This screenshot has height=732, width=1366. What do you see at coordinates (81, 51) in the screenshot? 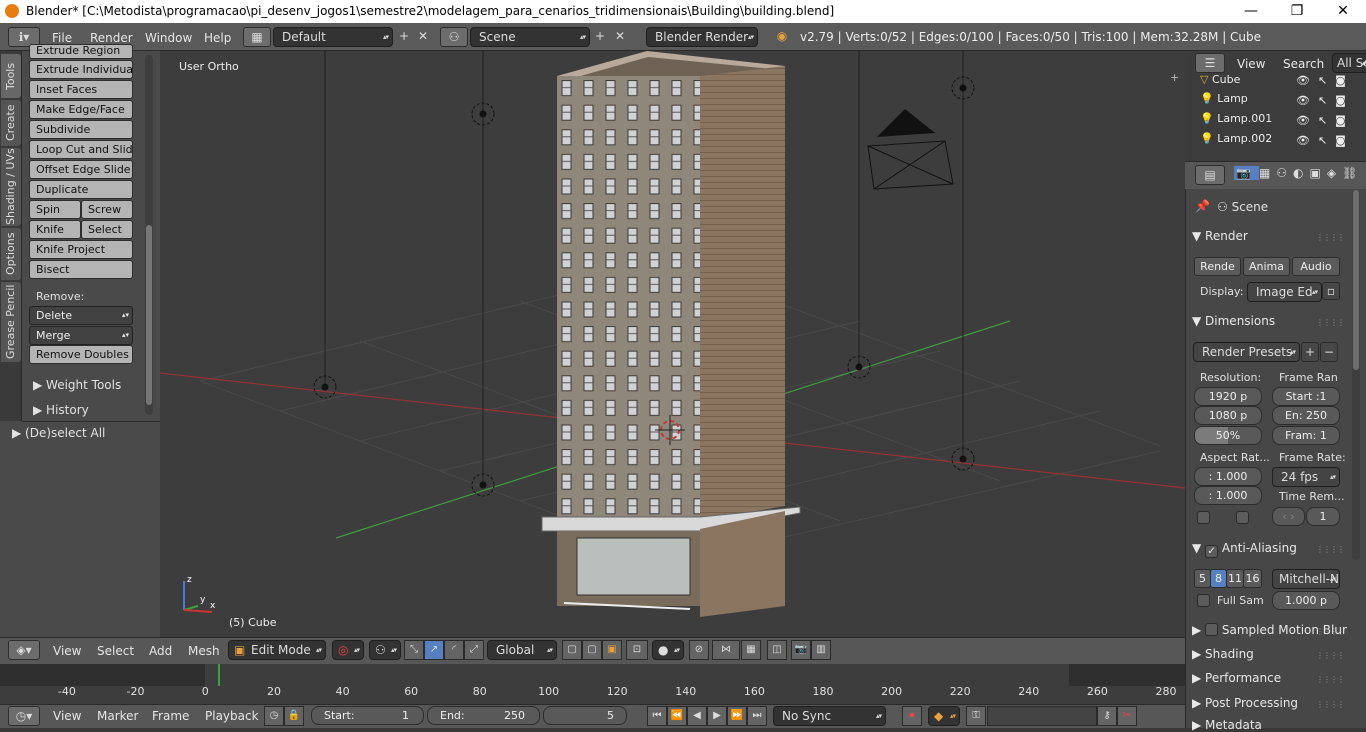
I see `extrude-region-button: Extrude Region` at bounding box center [81, 51].